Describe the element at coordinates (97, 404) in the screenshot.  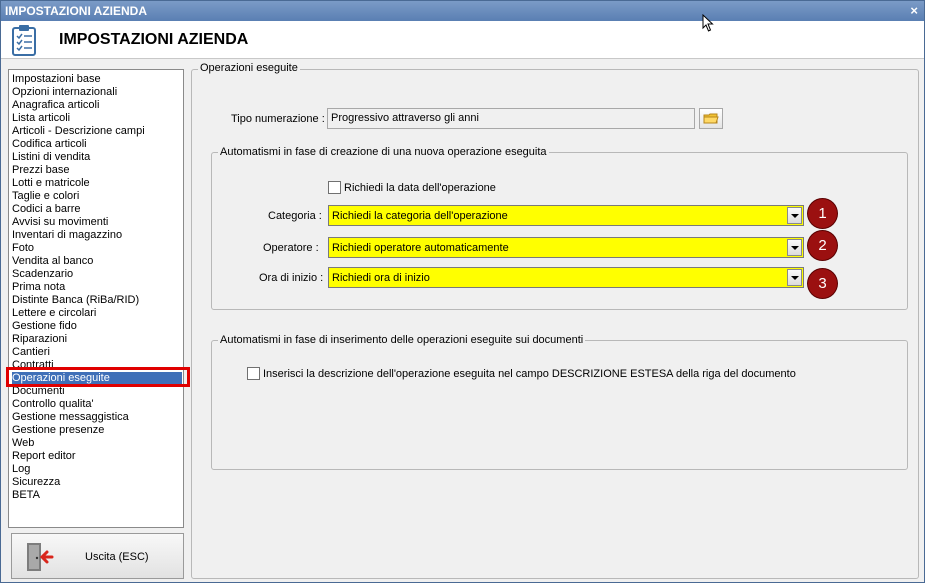
I see `sidebar-item: Controllo qualita'` at that location.